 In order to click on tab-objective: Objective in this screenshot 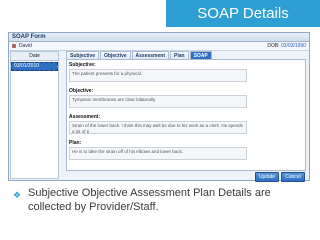, I will do `click(115, 55)`.